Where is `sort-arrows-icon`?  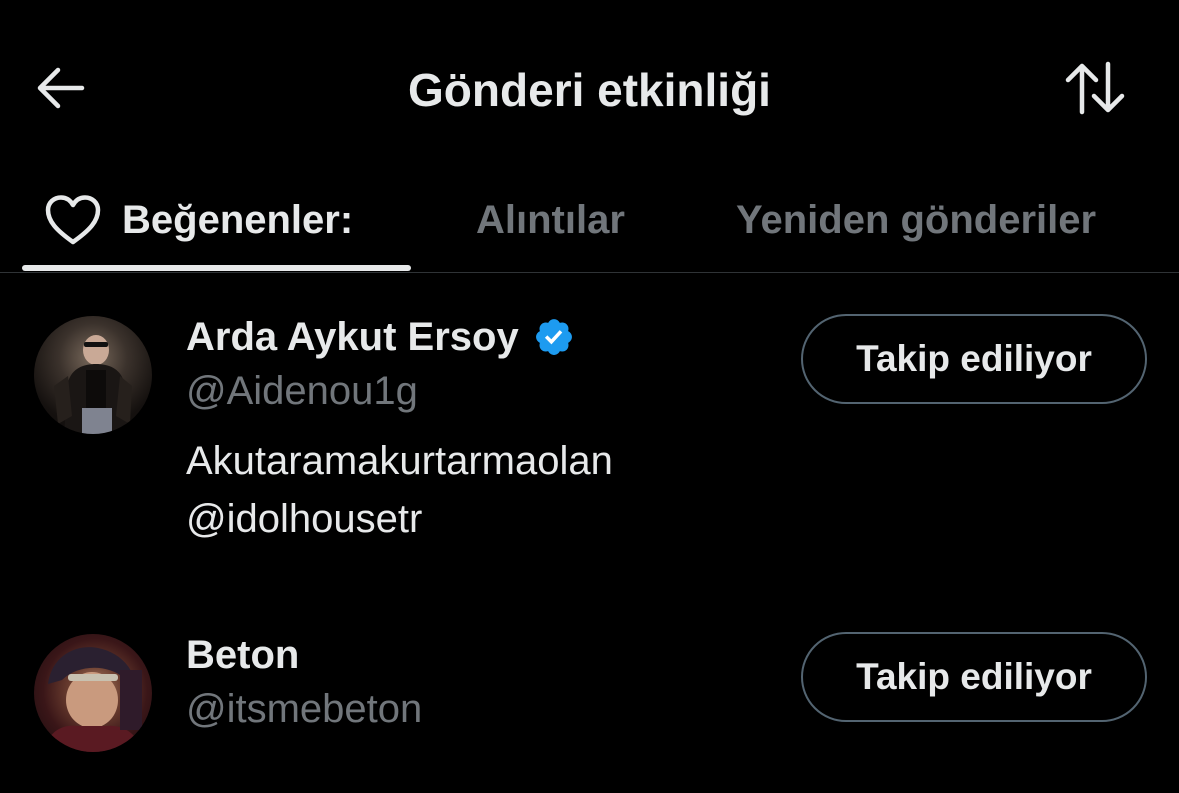 sort-arrows-icon is located at coordinates (1095, 90).